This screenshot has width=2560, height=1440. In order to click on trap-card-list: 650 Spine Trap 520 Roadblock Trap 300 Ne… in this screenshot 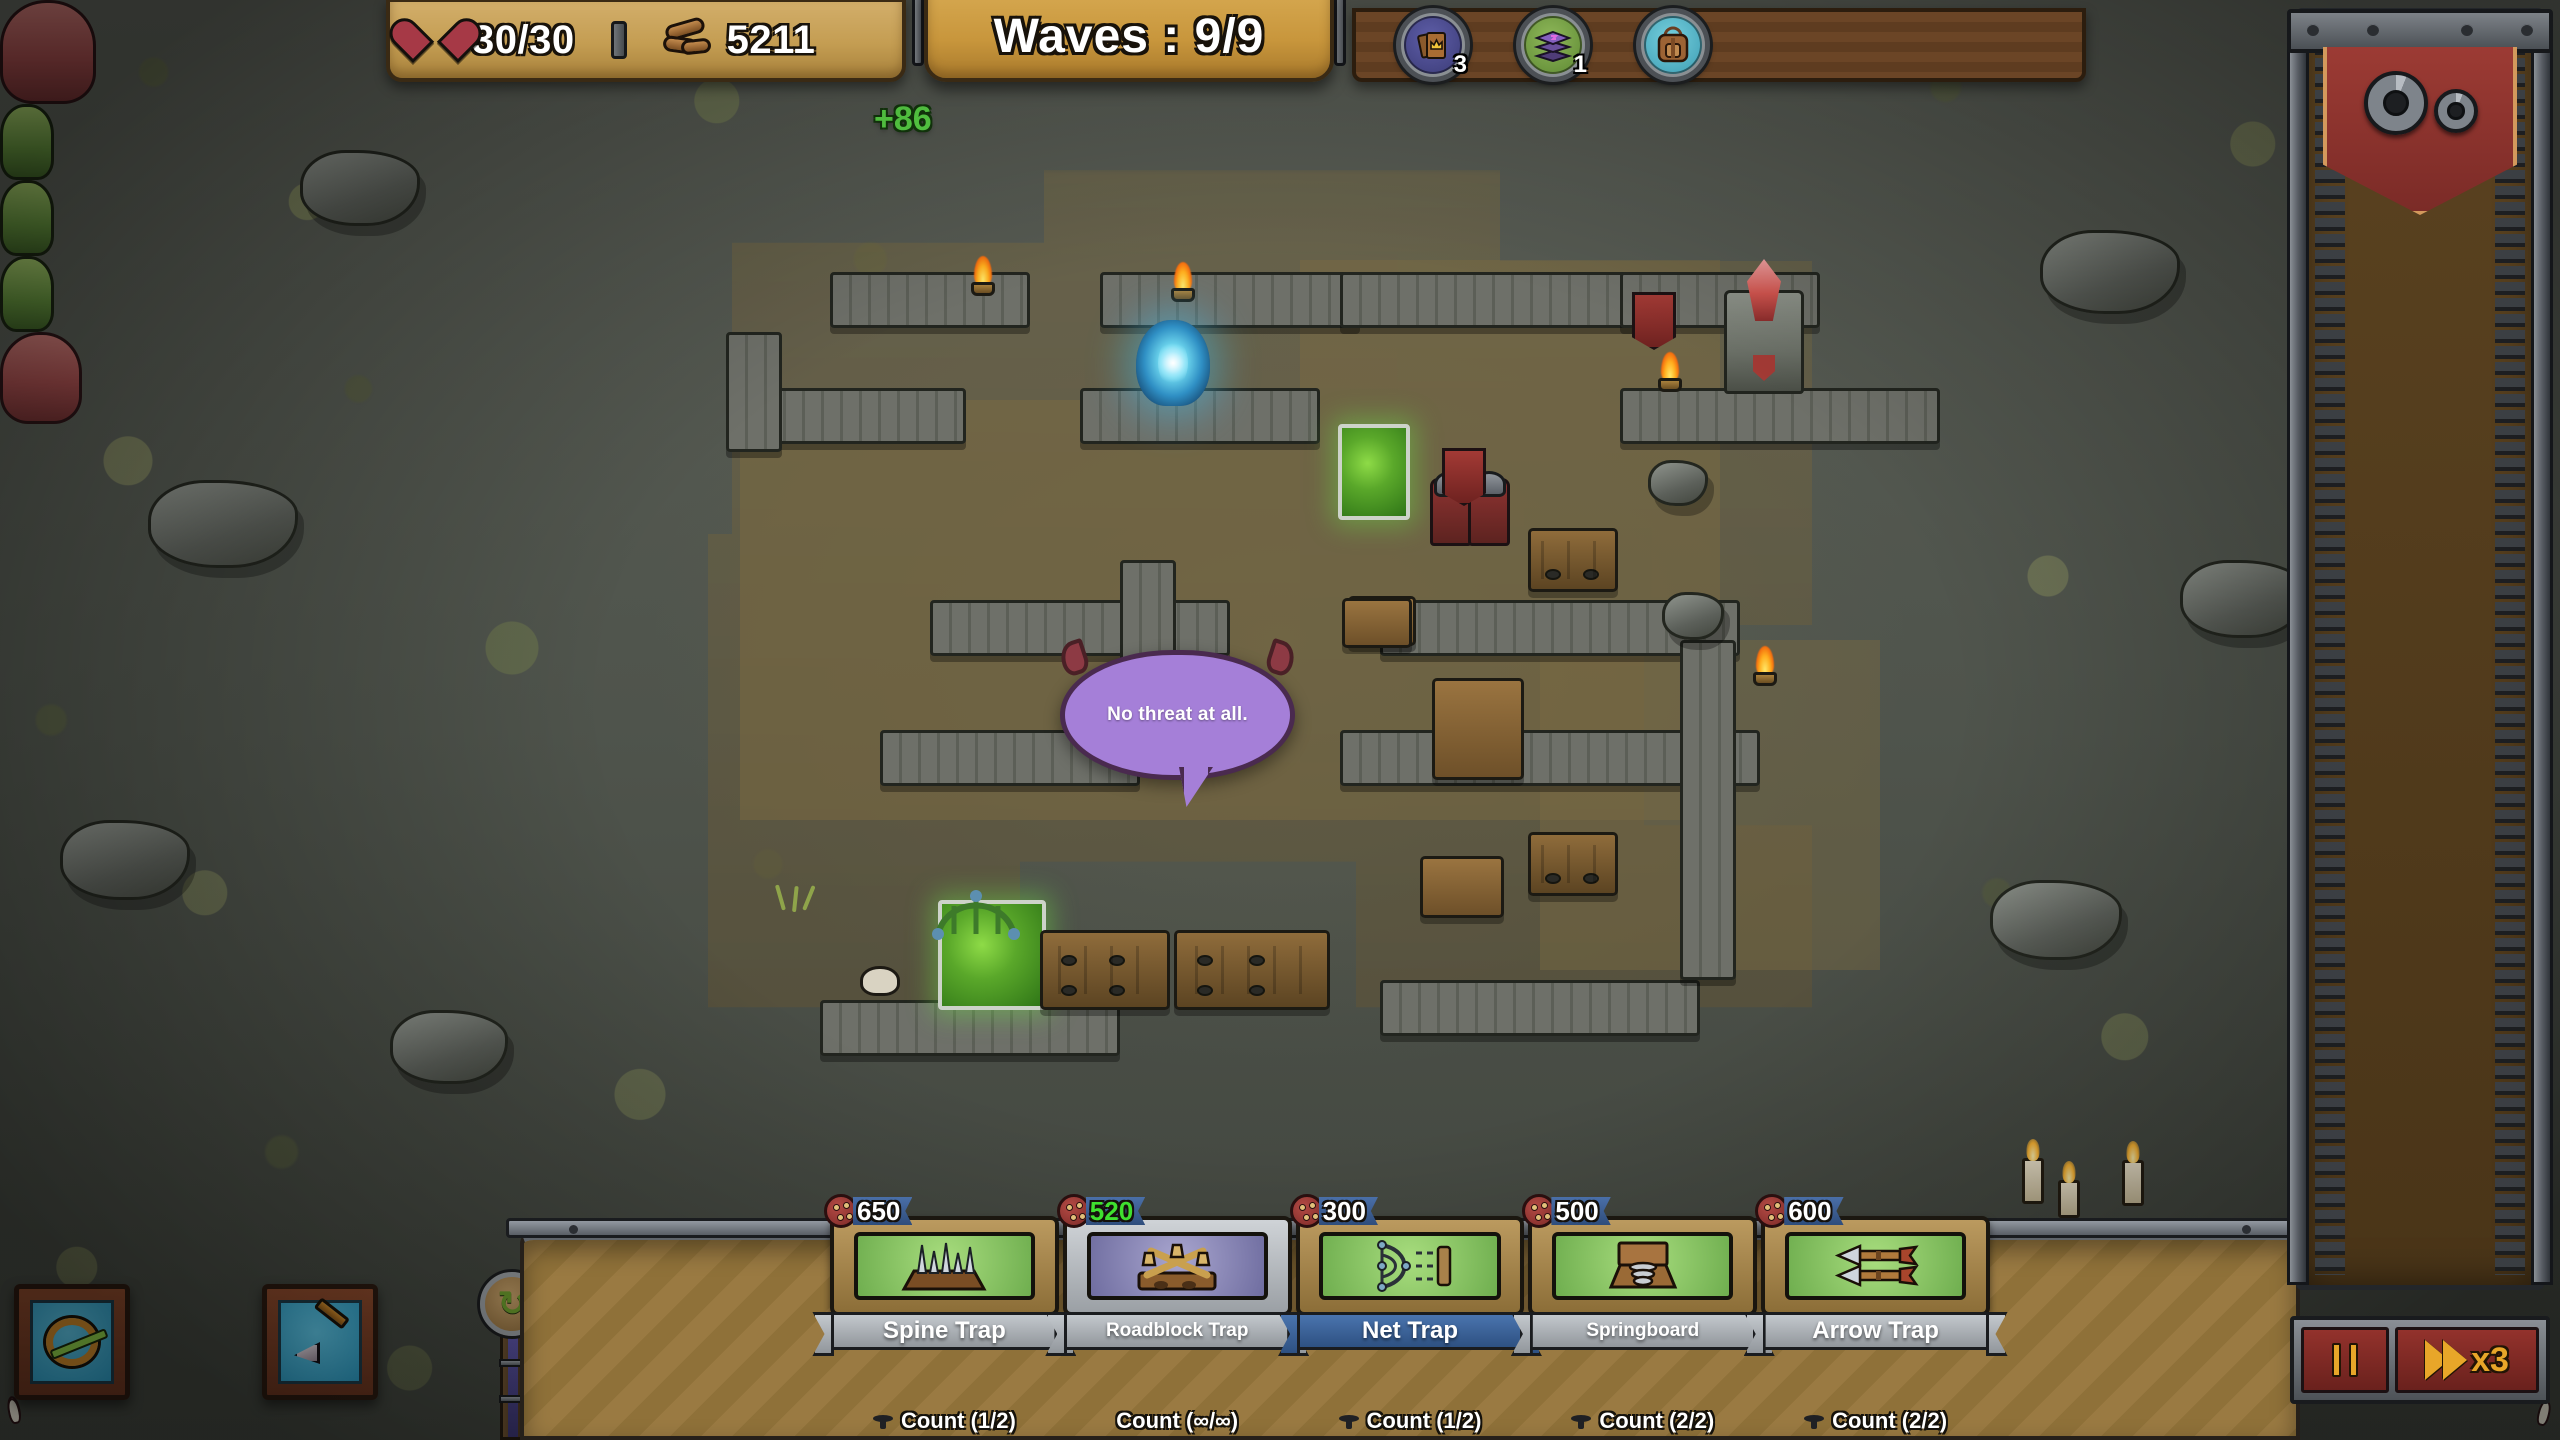, I will do `click(1409, 1317)`.